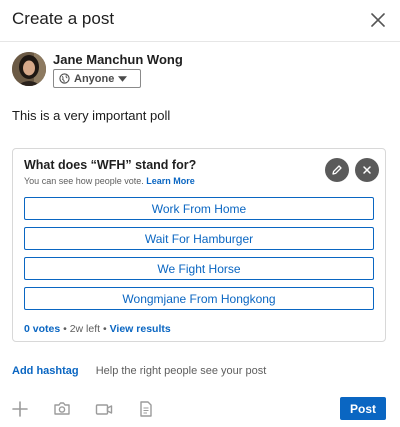 The width and height of the screenshot is (400, 427). What do you see at coordinates (85, 329) in the screenshot?
I see `time-left: 2w left` at bounding box center [85, 329].